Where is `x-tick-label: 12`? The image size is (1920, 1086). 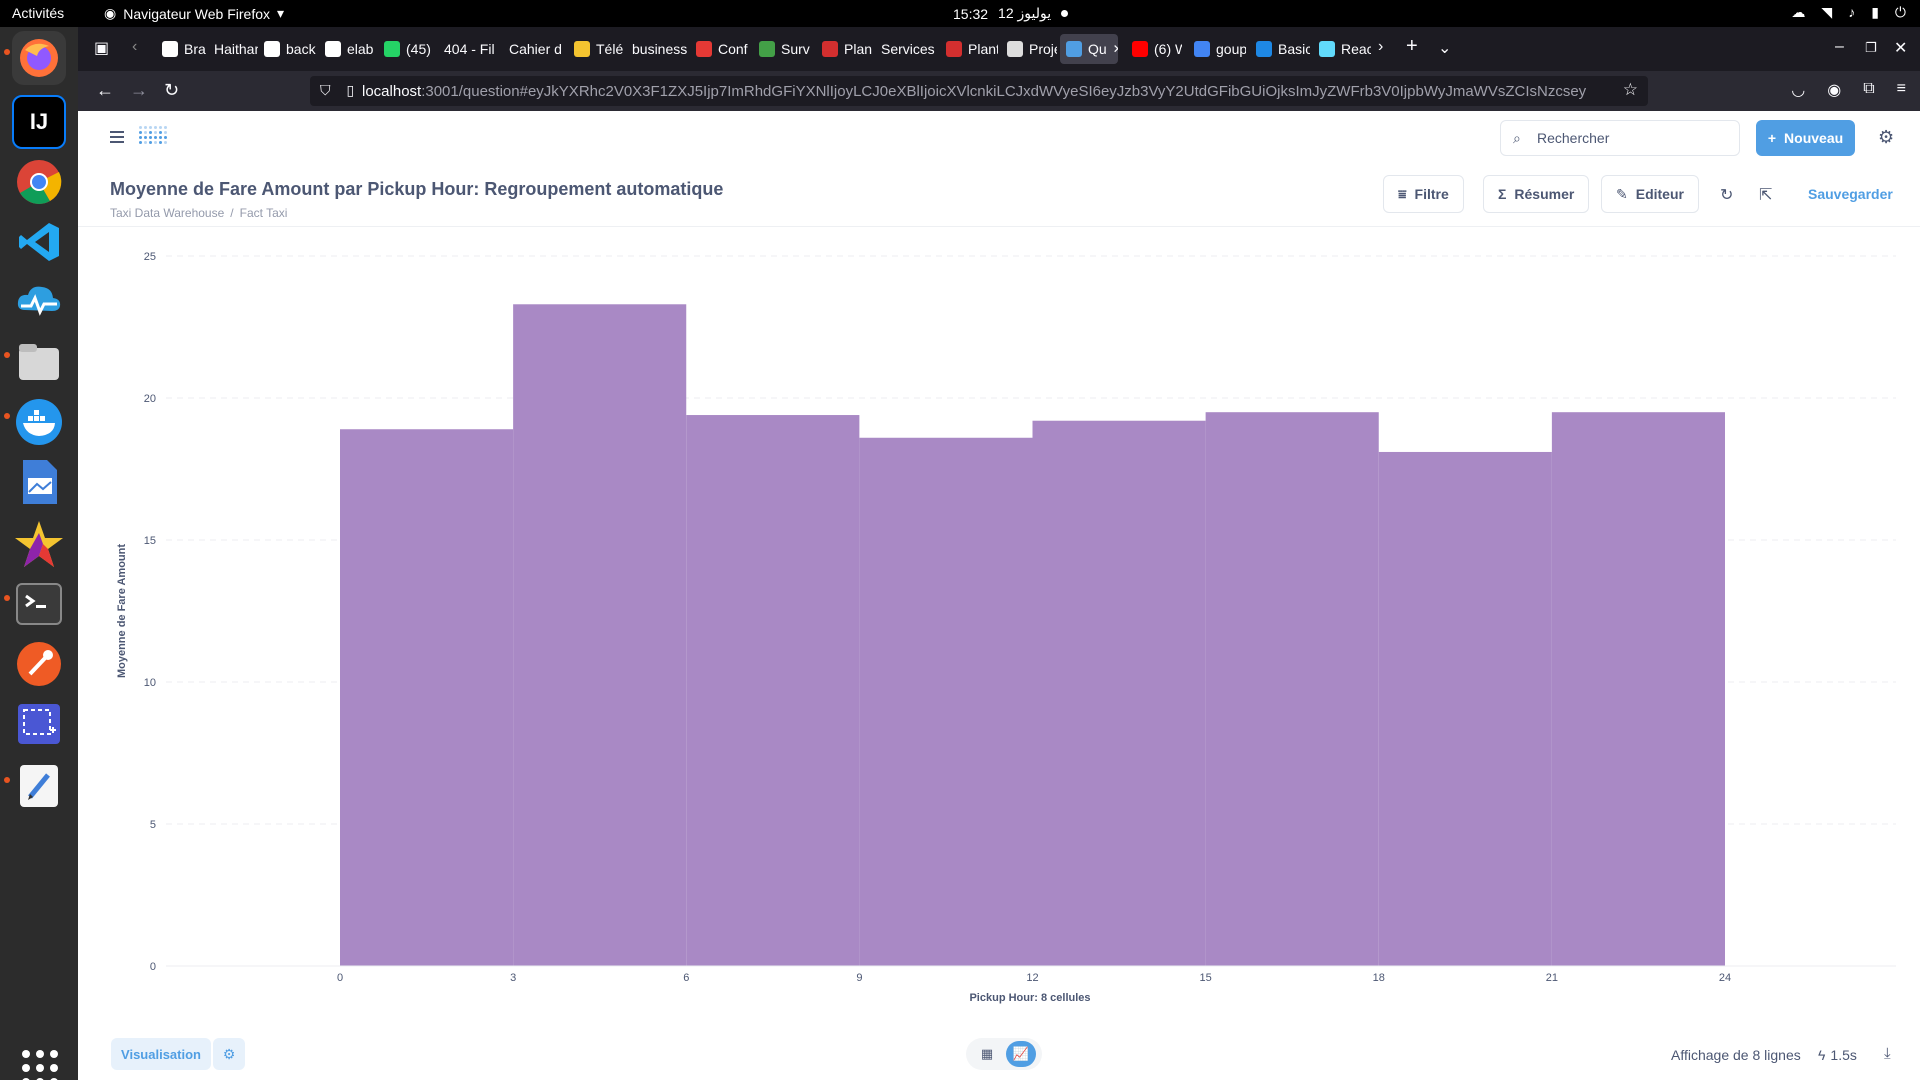
x-tick-label: 12 is located at coordinates (1032, 978).